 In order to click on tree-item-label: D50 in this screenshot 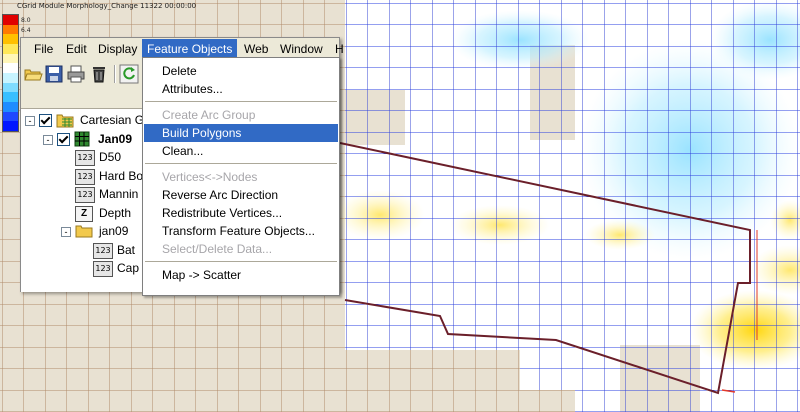, I will do `click(110, 157)`.